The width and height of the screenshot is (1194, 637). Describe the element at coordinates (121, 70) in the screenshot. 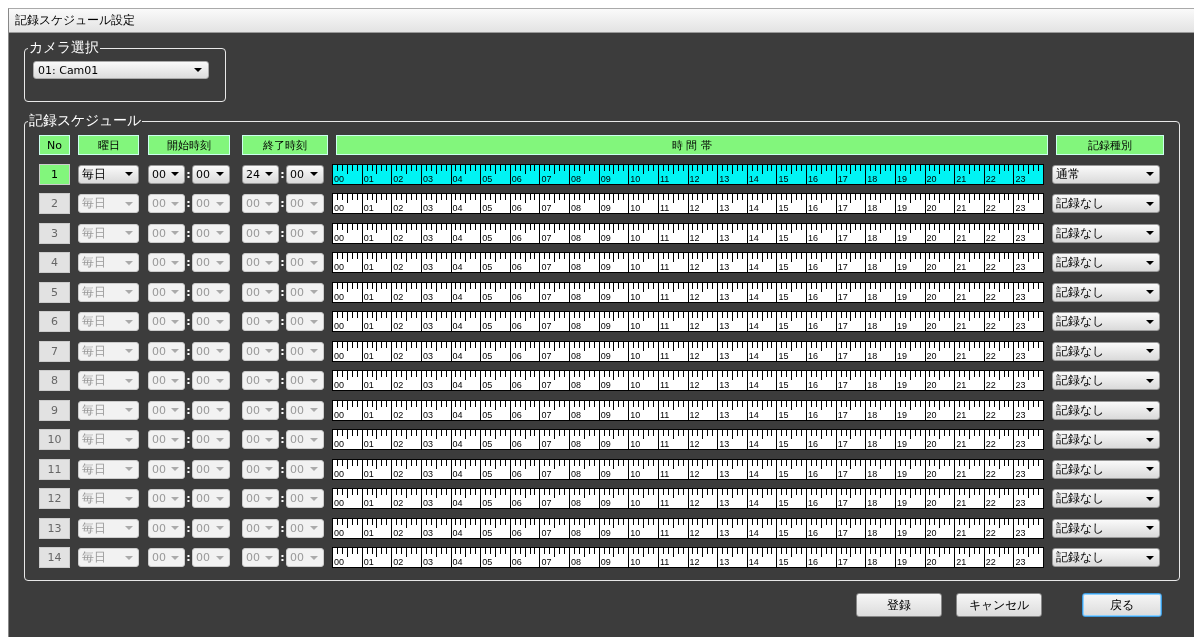

I see `camera-dropdown: 01: Cam01` at that location.